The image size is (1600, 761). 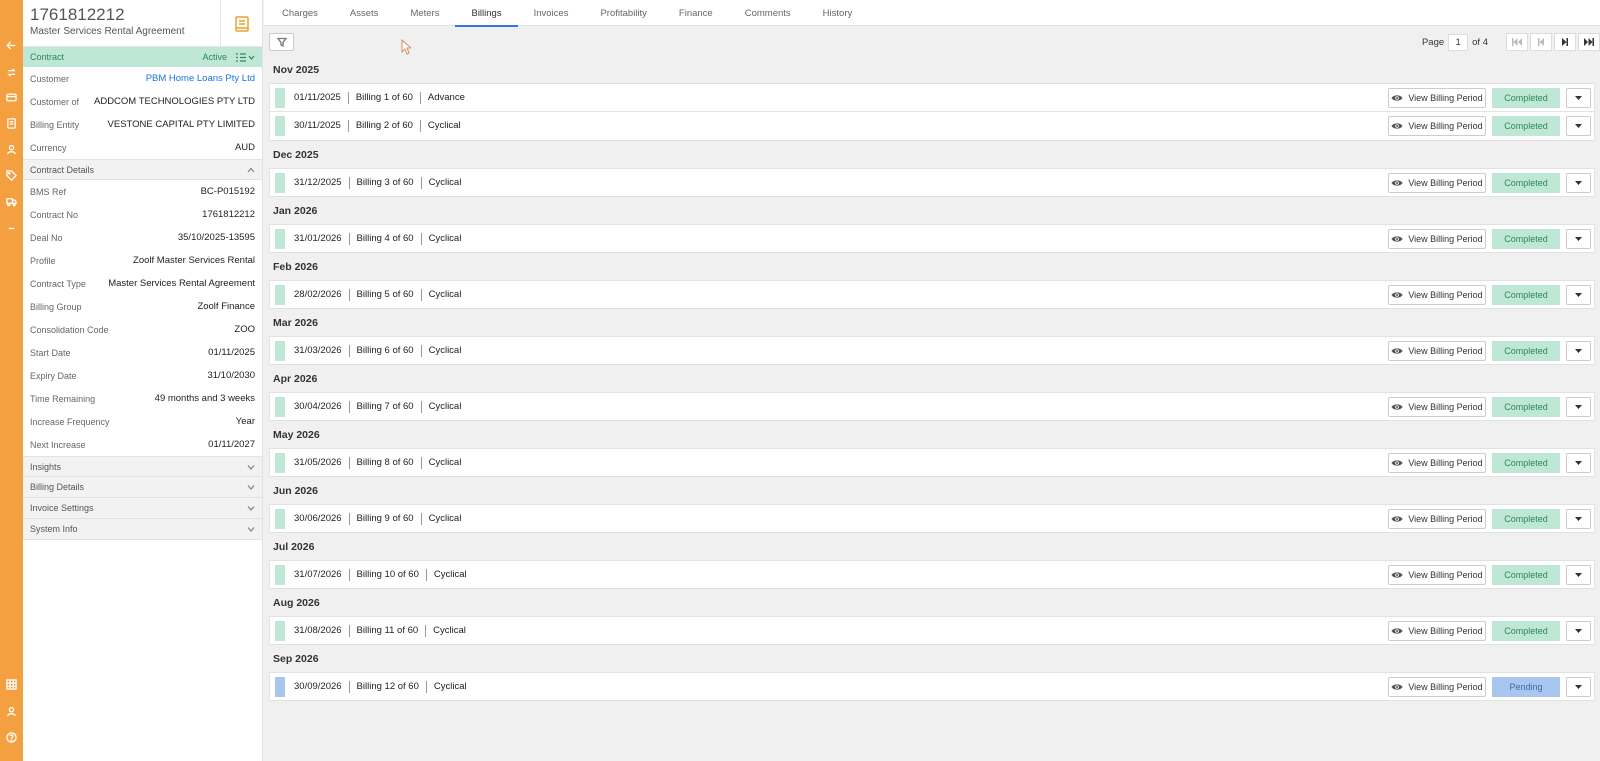 What do you see at coordinates (281, 42) in the screenshot?
I see `filter-button` at bounding box center [281, 42].